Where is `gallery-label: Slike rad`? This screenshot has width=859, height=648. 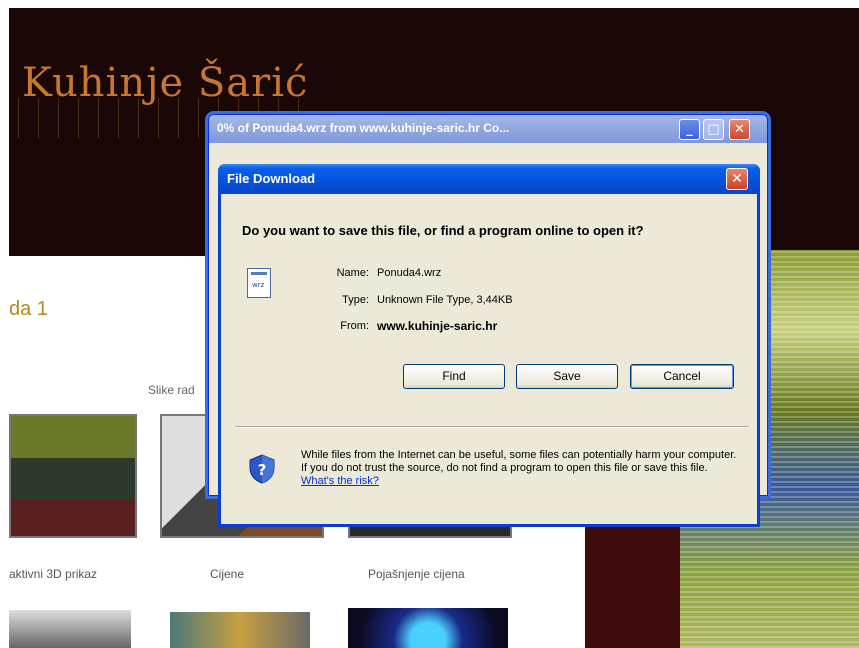 gallery-label: Slike rad is located at coordinates (171, 390).